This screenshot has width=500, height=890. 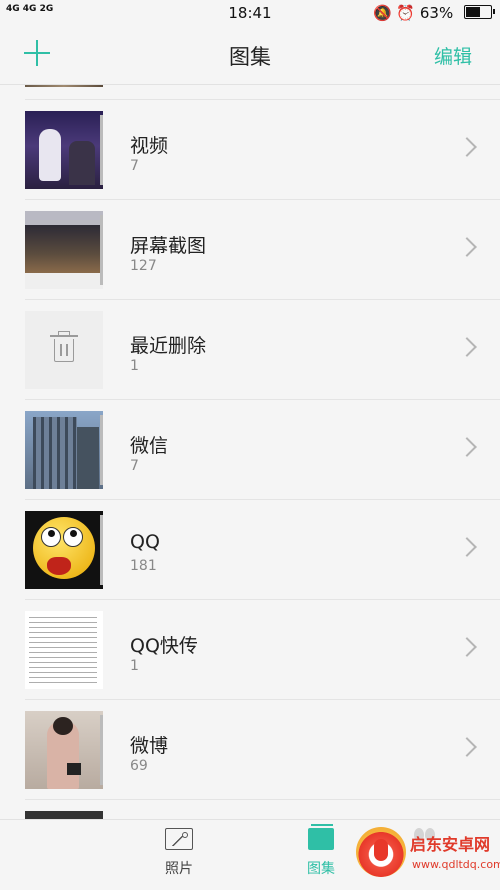 I want to click on battery-percent: 63%, so click(x=436, y=13).